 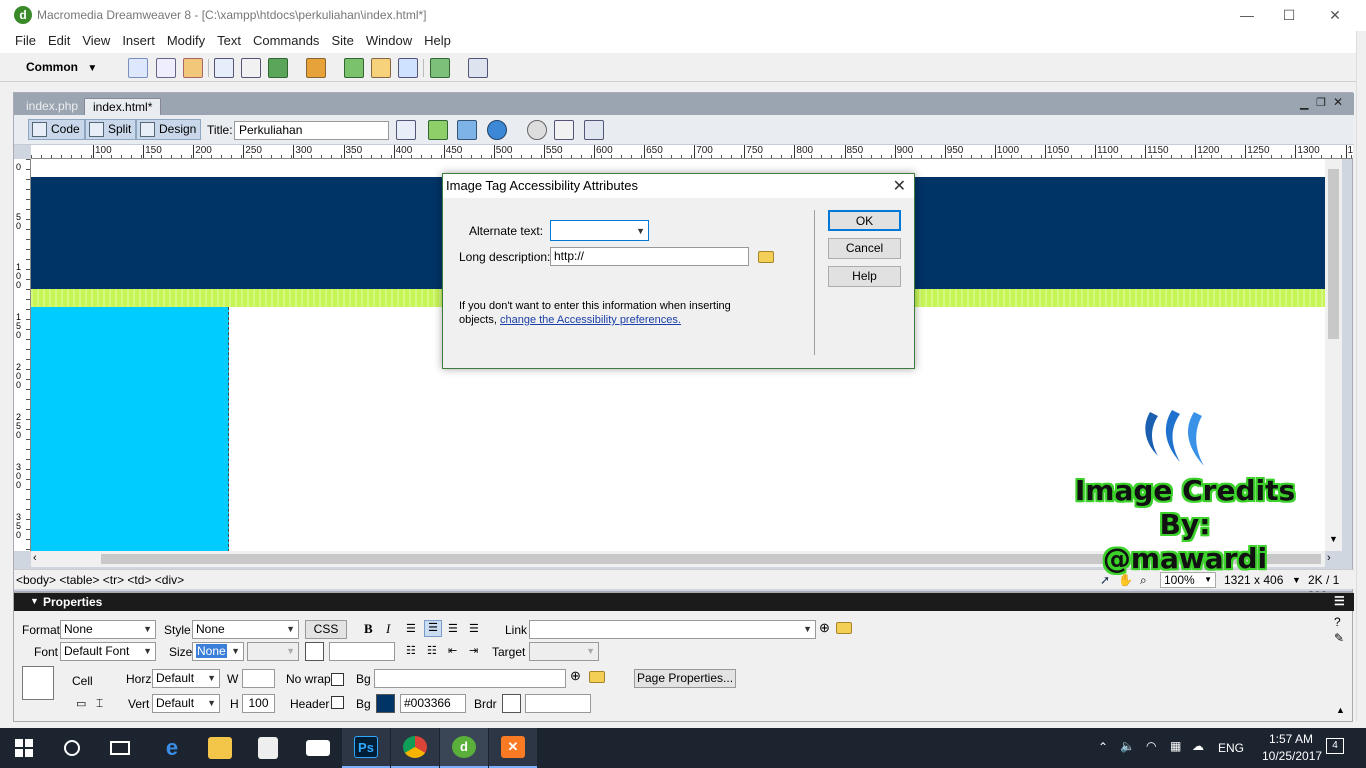 I want to click on hyperlink-icon, so click(x=138, y=68).